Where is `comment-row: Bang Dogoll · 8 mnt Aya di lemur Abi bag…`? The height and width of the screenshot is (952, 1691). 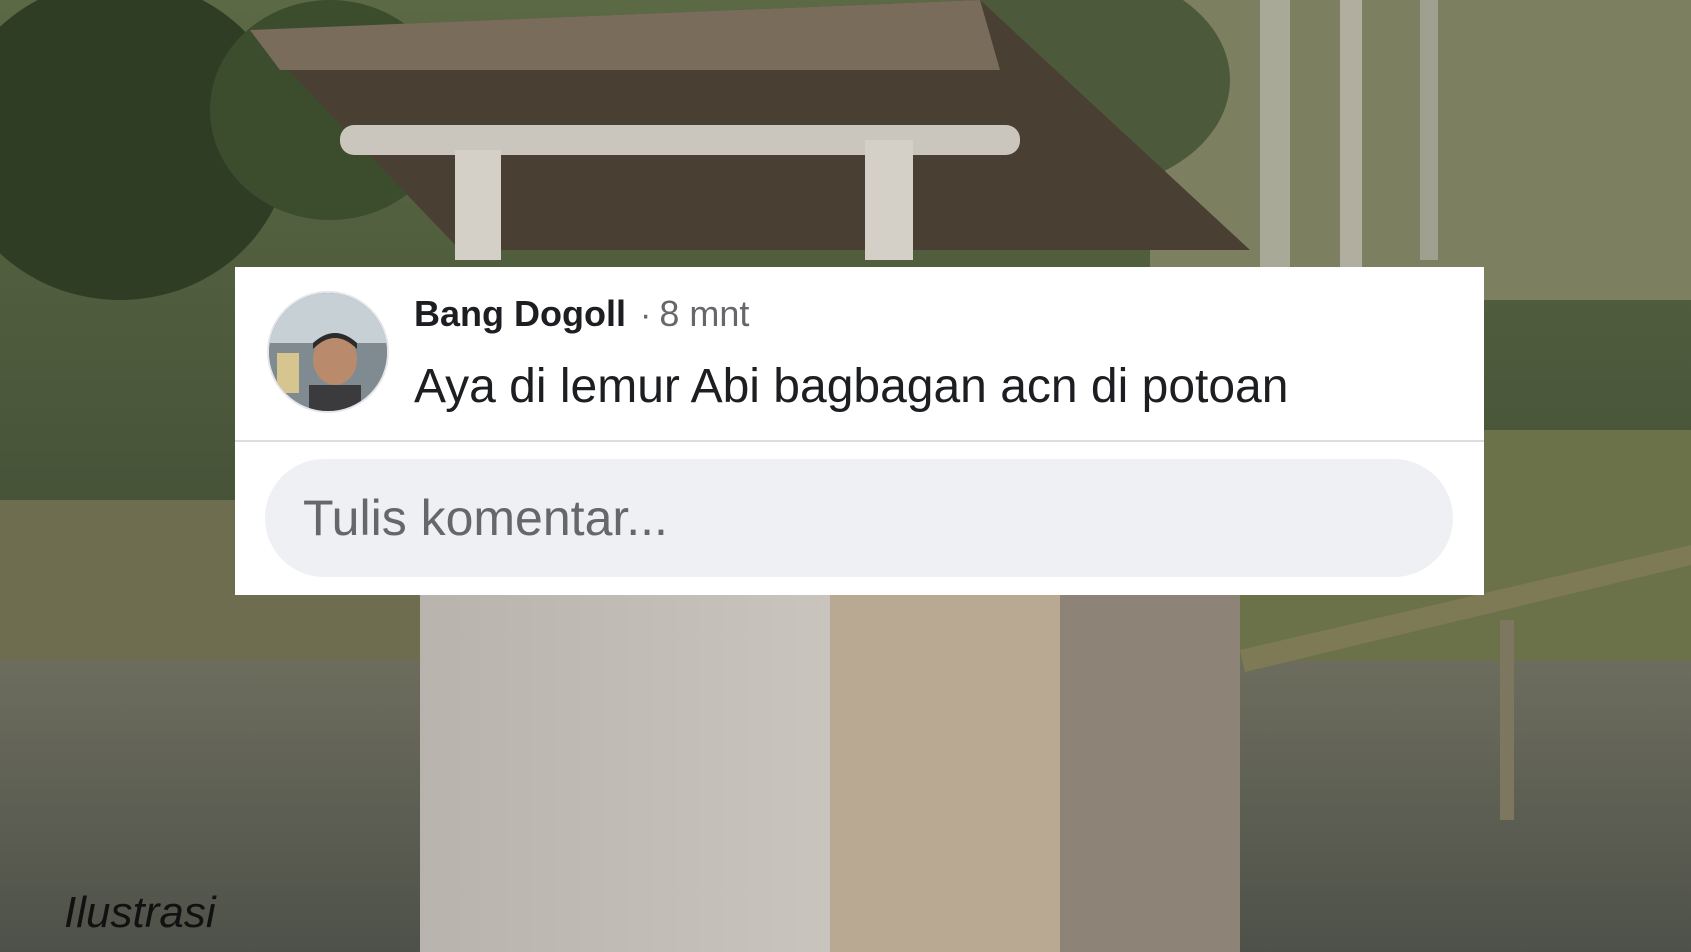 comment-row: Bang Dogoll · 8 mnt Aya di lemur Abi bag… is located at coordinates (859, 353).